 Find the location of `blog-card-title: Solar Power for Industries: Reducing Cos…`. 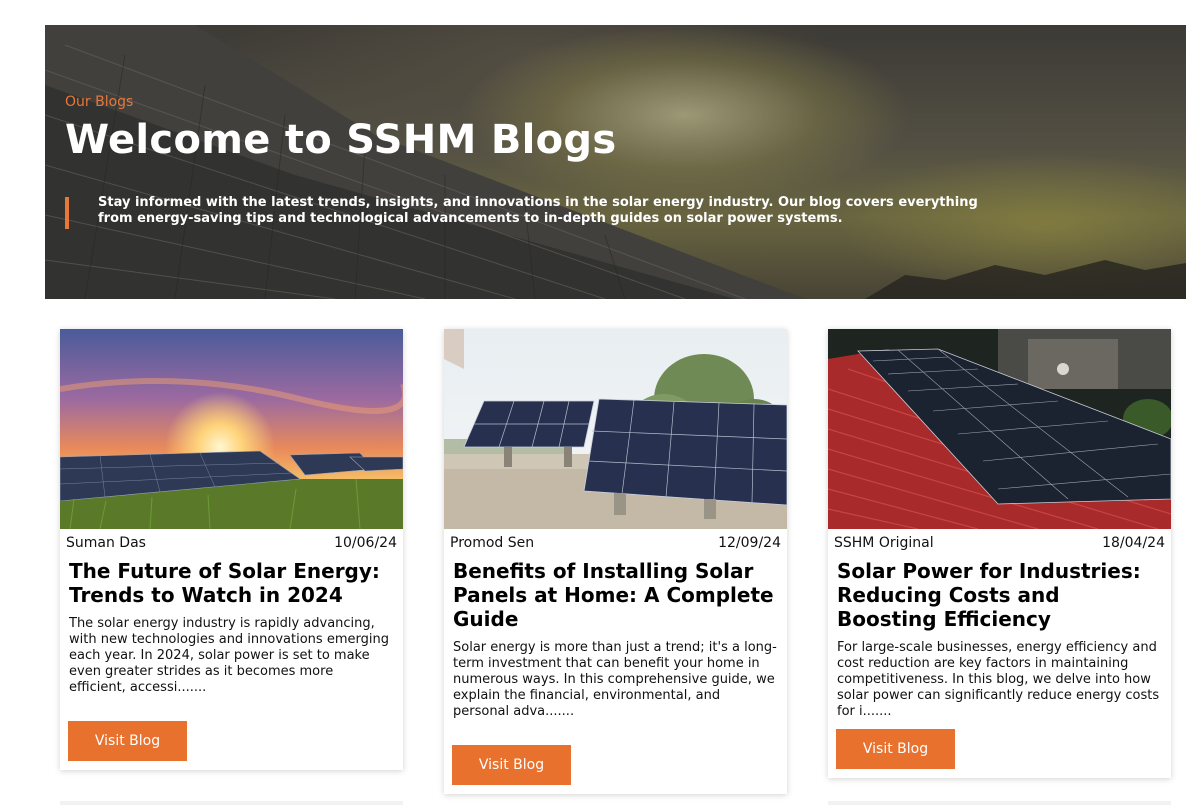

blog-card-title: Solar Power for Industries: Reducing Cos… is located at coordinates (989, 595).